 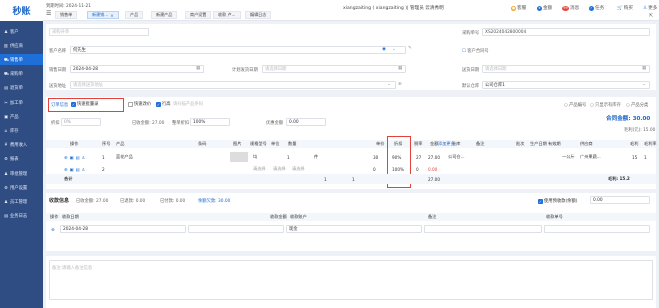 I want to click on sidebar-item: ♟ 客户, so click(x=21, y=31).